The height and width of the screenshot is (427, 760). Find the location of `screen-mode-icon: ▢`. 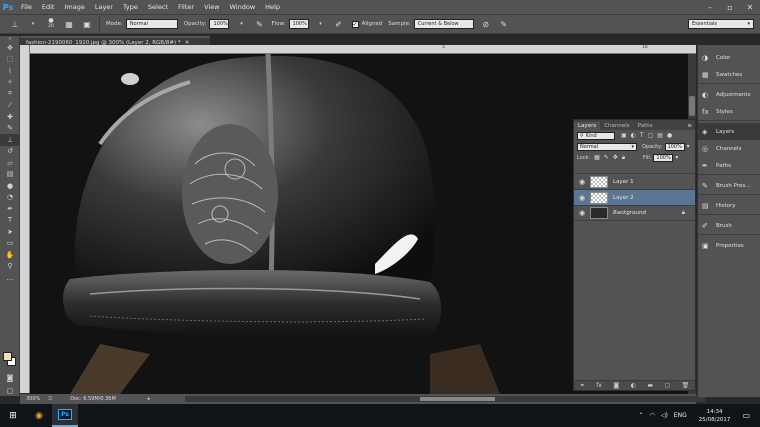

screen-mode-icon: ▢ is located at coordinates (10, 391).